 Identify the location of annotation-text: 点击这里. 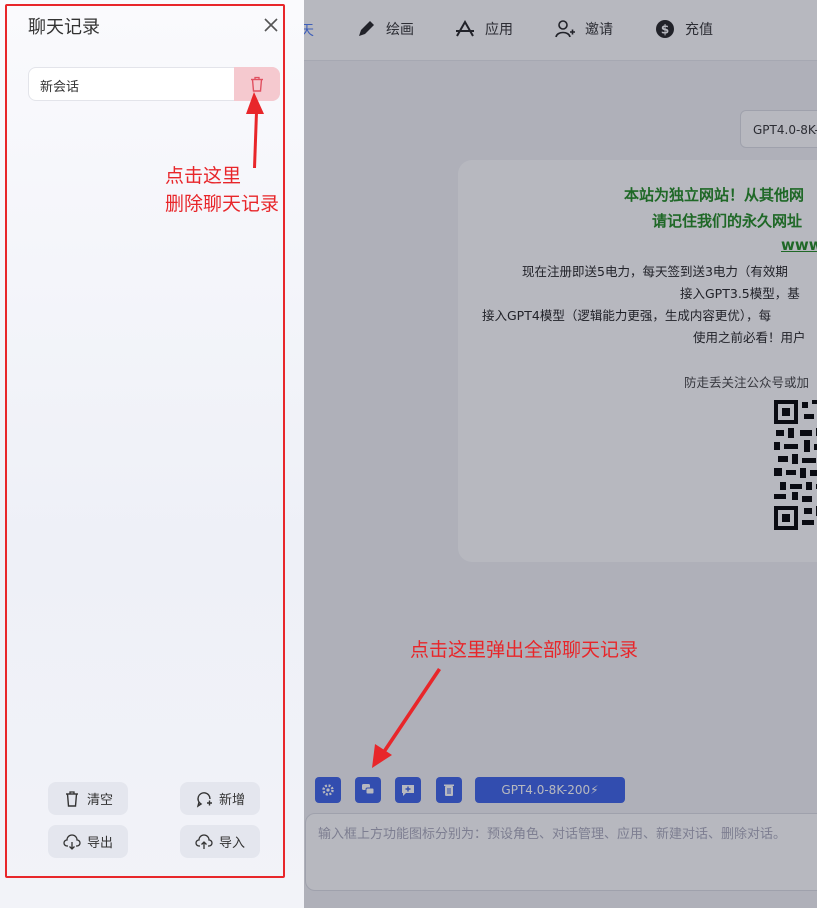
(203, 176).